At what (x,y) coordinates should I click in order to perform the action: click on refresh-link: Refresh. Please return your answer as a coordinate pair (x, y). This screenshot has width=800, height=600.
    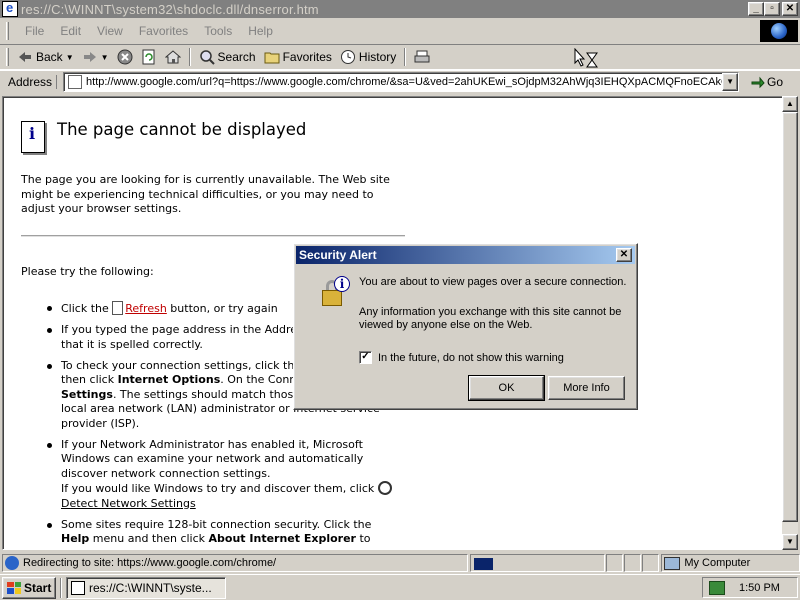
    Looking at the image, I should click on (146, 308).